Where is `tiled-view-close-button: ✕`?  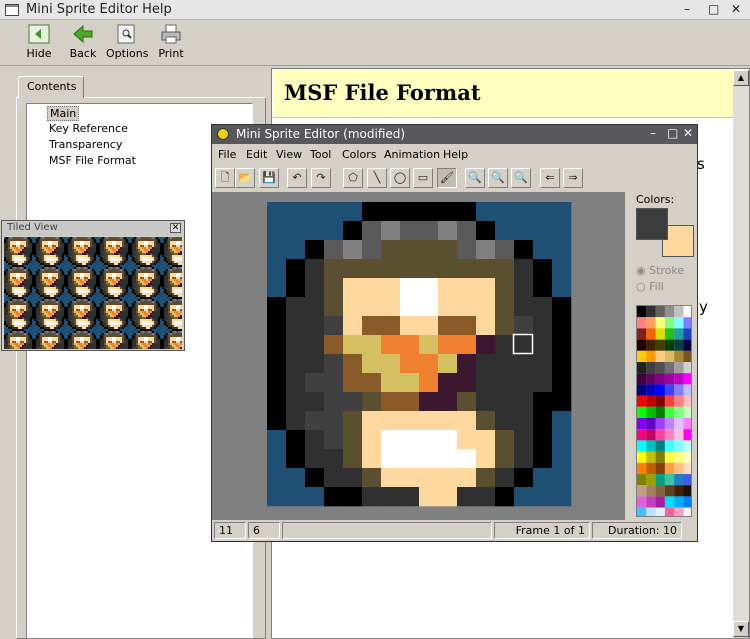 tiled-view-close-button: ✕ is located at coordinates (175, 228).